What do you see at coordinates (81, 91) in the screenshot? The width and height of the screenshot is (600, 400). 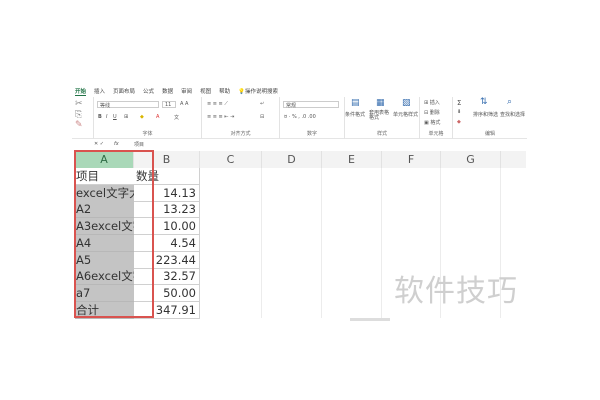 I see `tab-home: 开始` at bounding box center [81, 91].